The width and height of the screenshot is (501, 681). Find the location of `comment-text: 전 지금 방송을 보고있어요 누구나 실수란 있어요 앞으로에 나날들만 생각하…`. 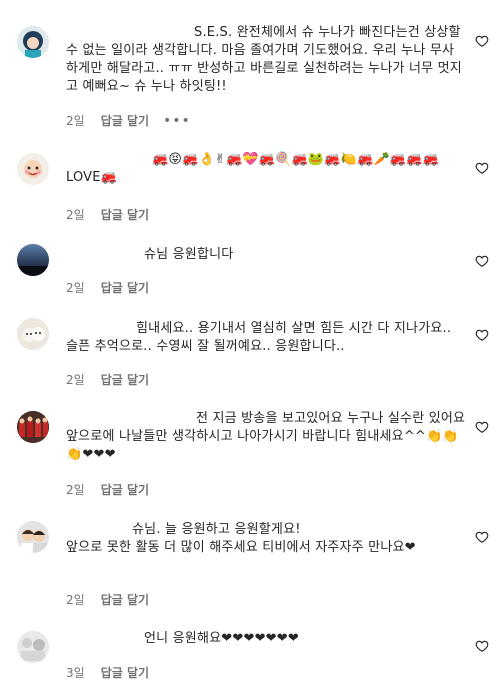

comment-text: 전 지금 방송을 보고있어요 누구나 실수란 있어요 앞으로에 나날들만 생각하… is located at coordinates (268, 436).